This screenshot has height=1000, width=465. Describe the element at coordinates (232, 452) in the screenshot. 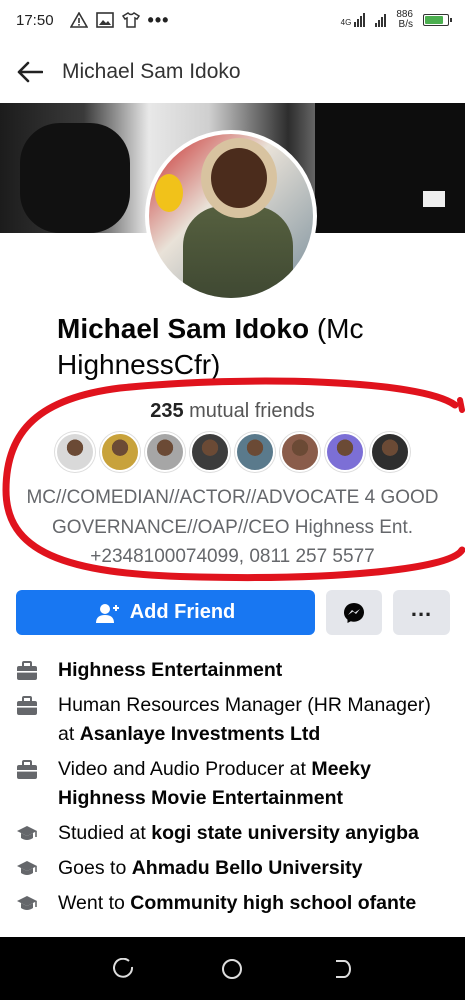

I see `mutual-friends-avatars` at that location.